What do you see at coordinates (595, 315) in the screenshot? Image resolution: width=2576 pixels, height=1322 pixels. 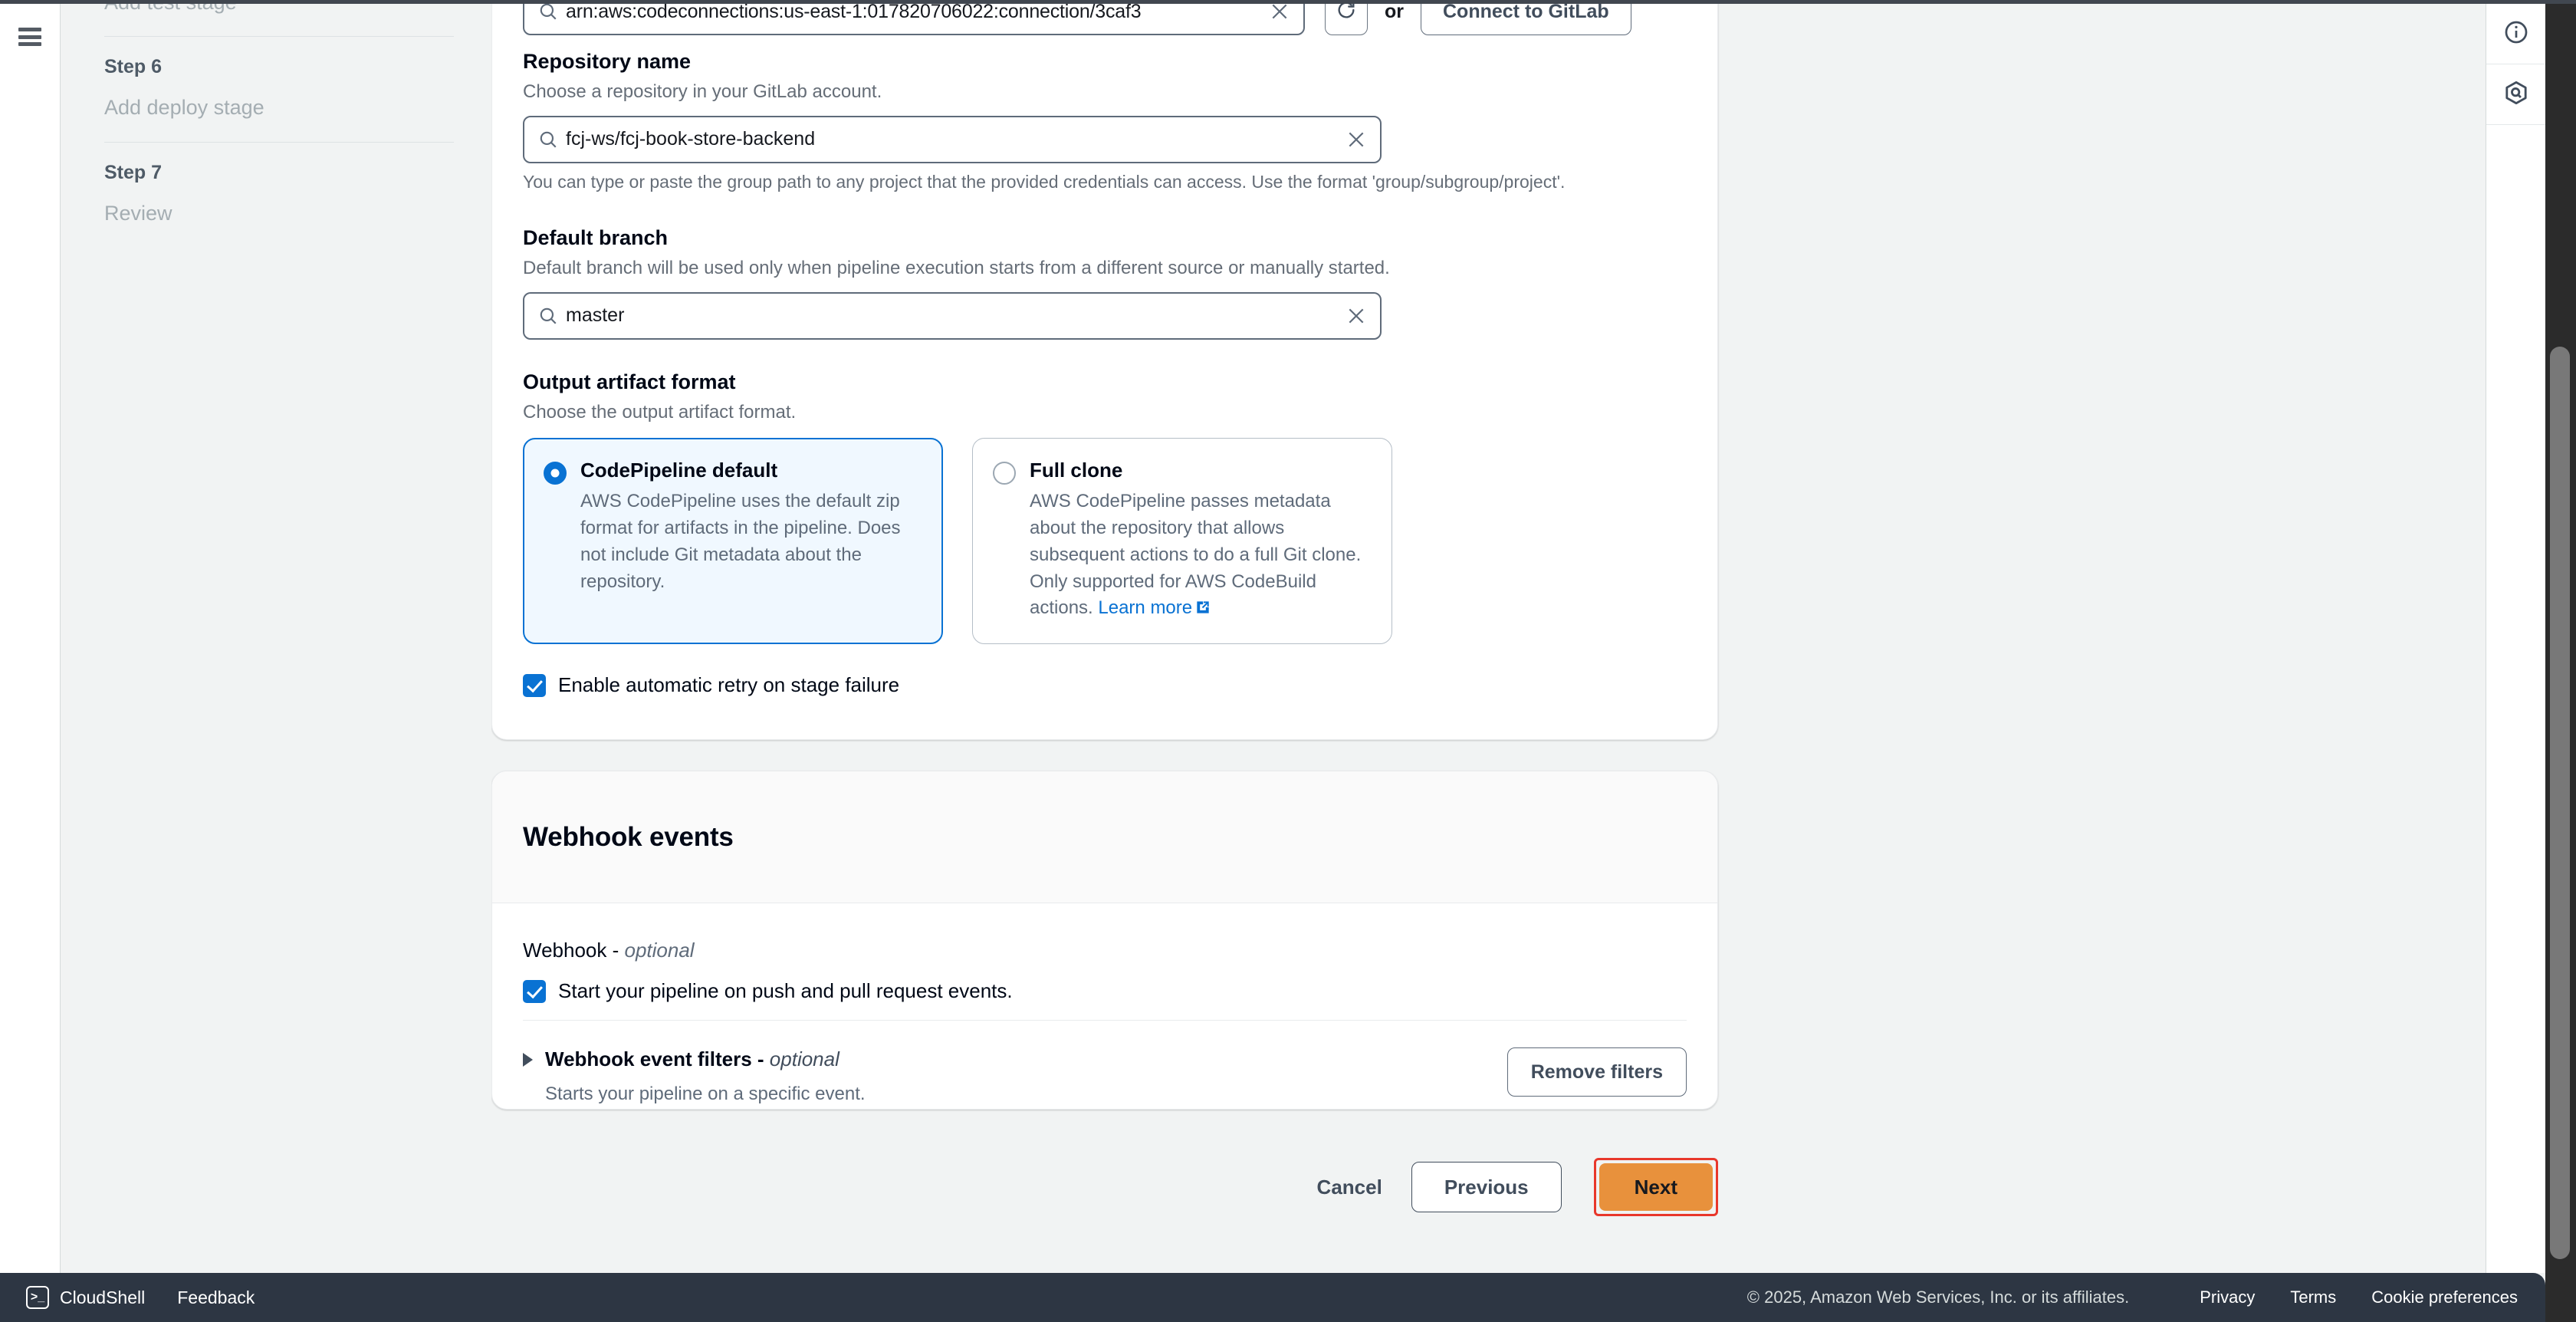 I see `default-branch-value: master` at bounding box center [595, 315].